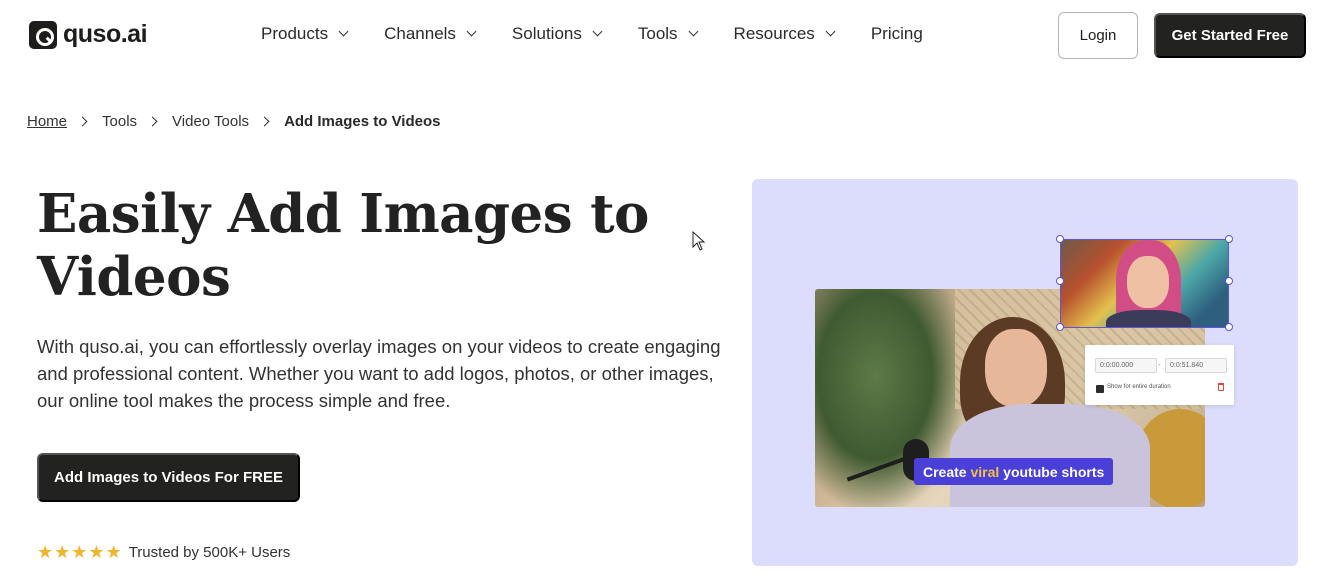 This screenshot has height=583, width=1336. I want to click on nav-tools-label: Tools, so click(657, 33).